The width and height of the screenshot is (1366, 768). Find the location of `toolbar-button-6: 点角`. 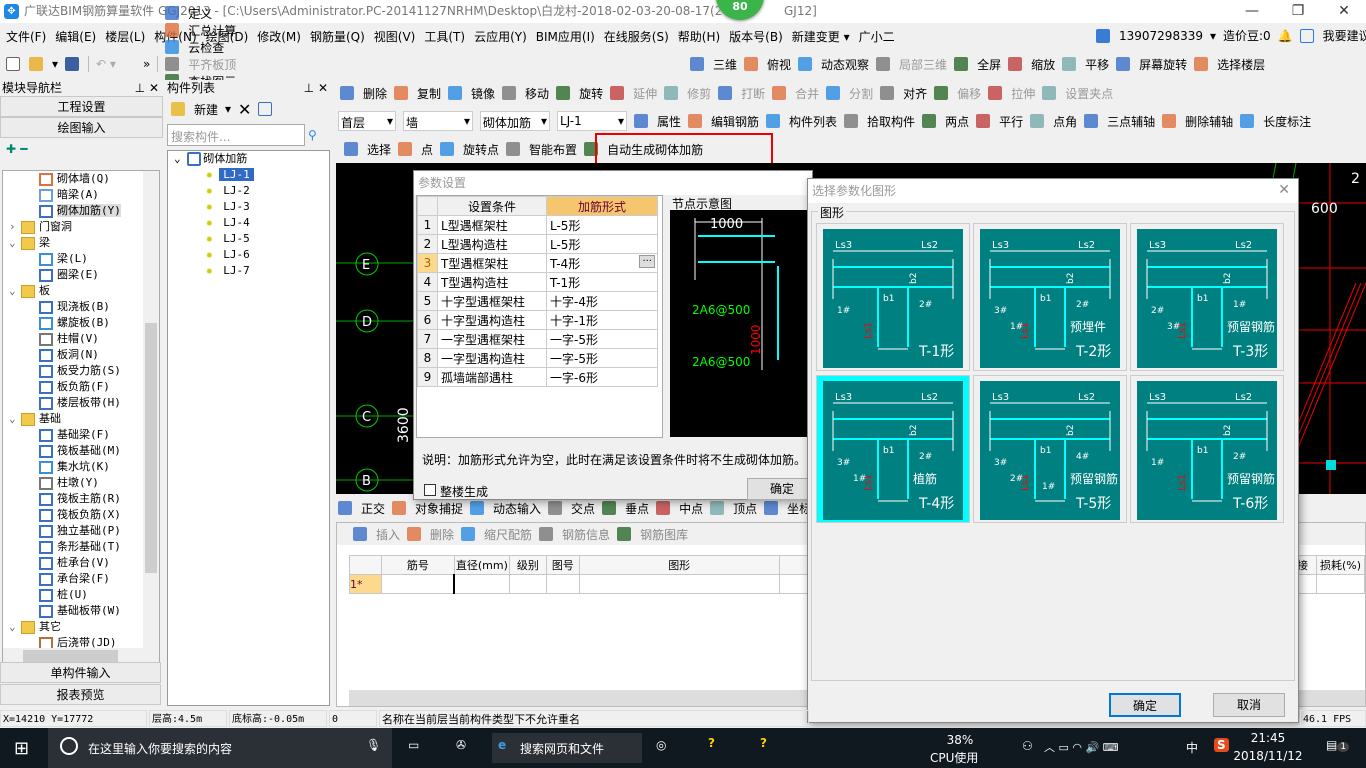

toolbar-button-6: 点角 is located at coordinates (1053, 121).